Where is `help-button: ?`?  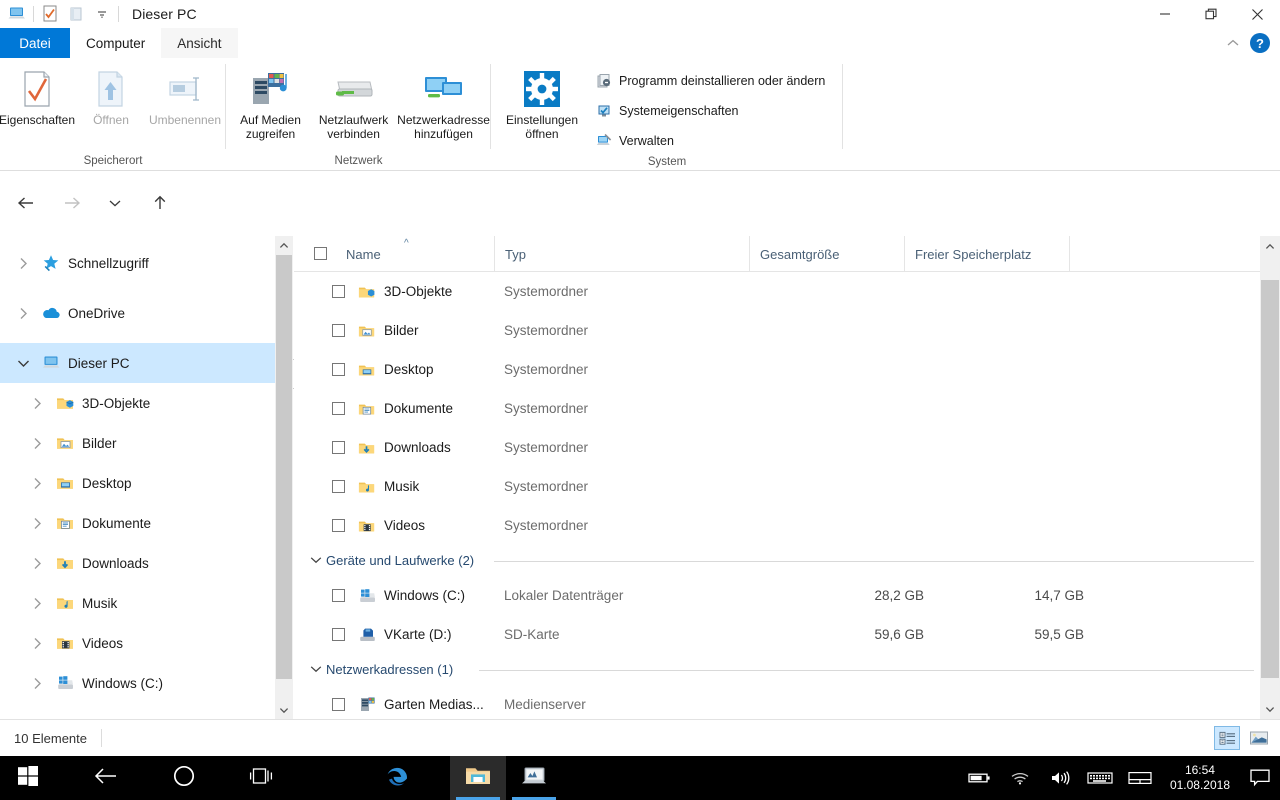
help-button: ? is located at coordinates (1260, 43).